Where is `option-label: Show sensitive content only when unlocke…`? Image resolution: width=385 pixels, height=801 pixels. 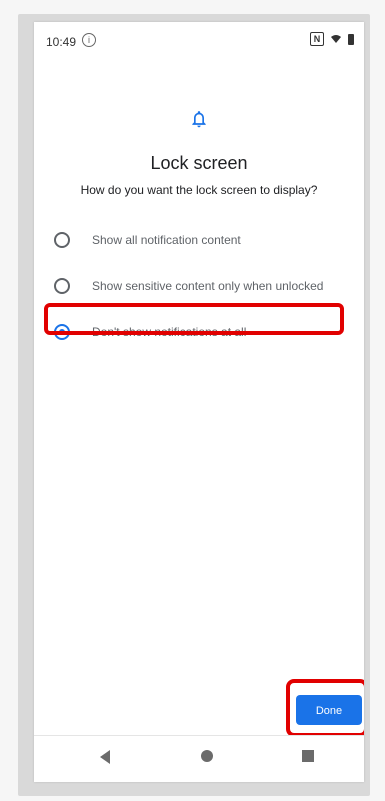 option-label: Show sensitive content only when unlocke… is located at coordinates (208, 286).